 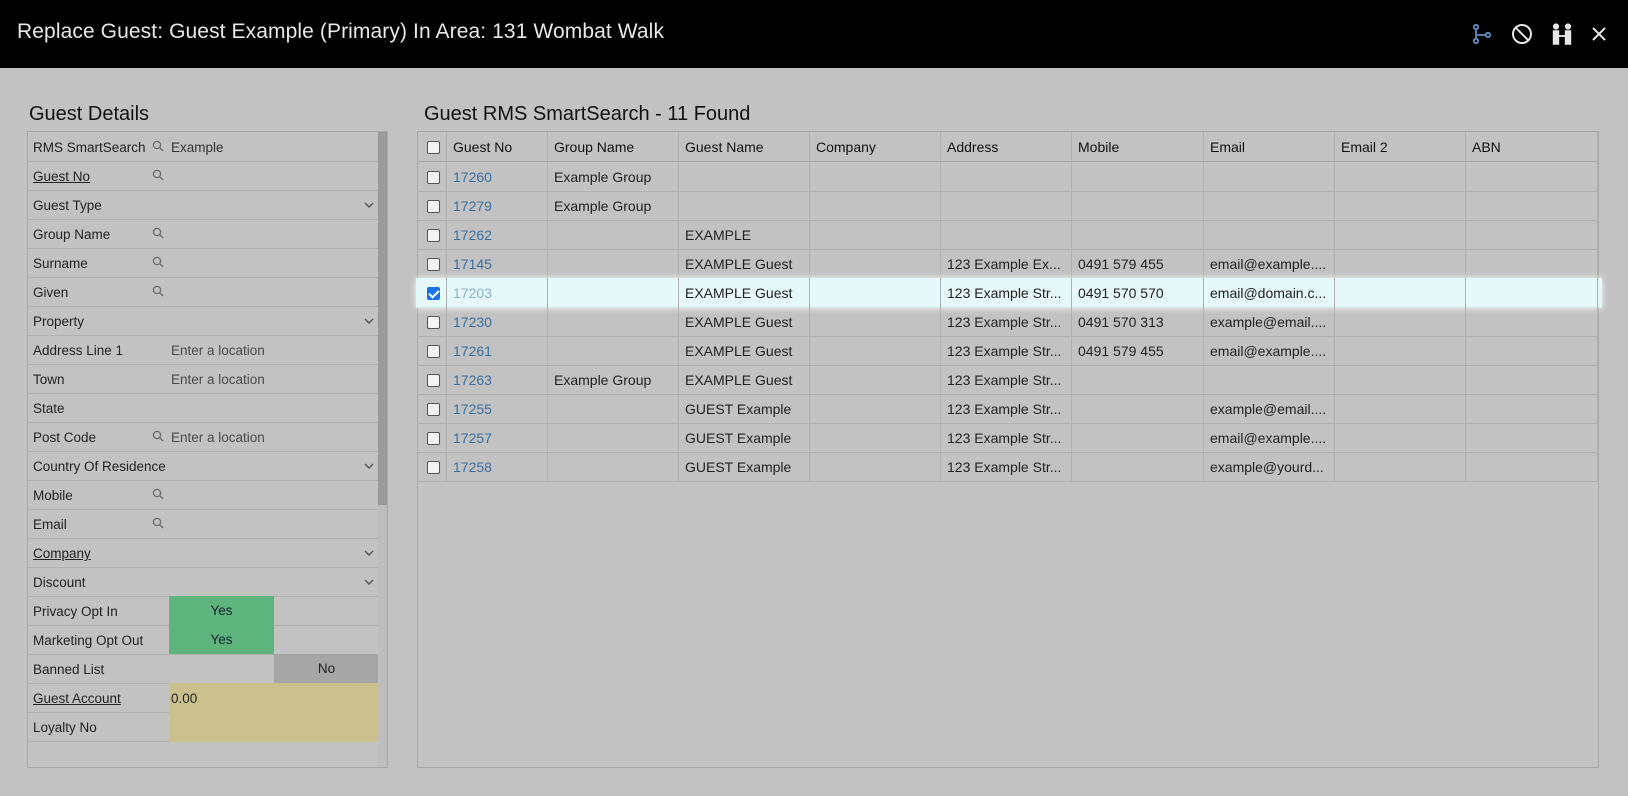 What do you see at coordinates (203, 292) in the screenshot?
I see `field-given: Given` at bounding box center [203, 292].